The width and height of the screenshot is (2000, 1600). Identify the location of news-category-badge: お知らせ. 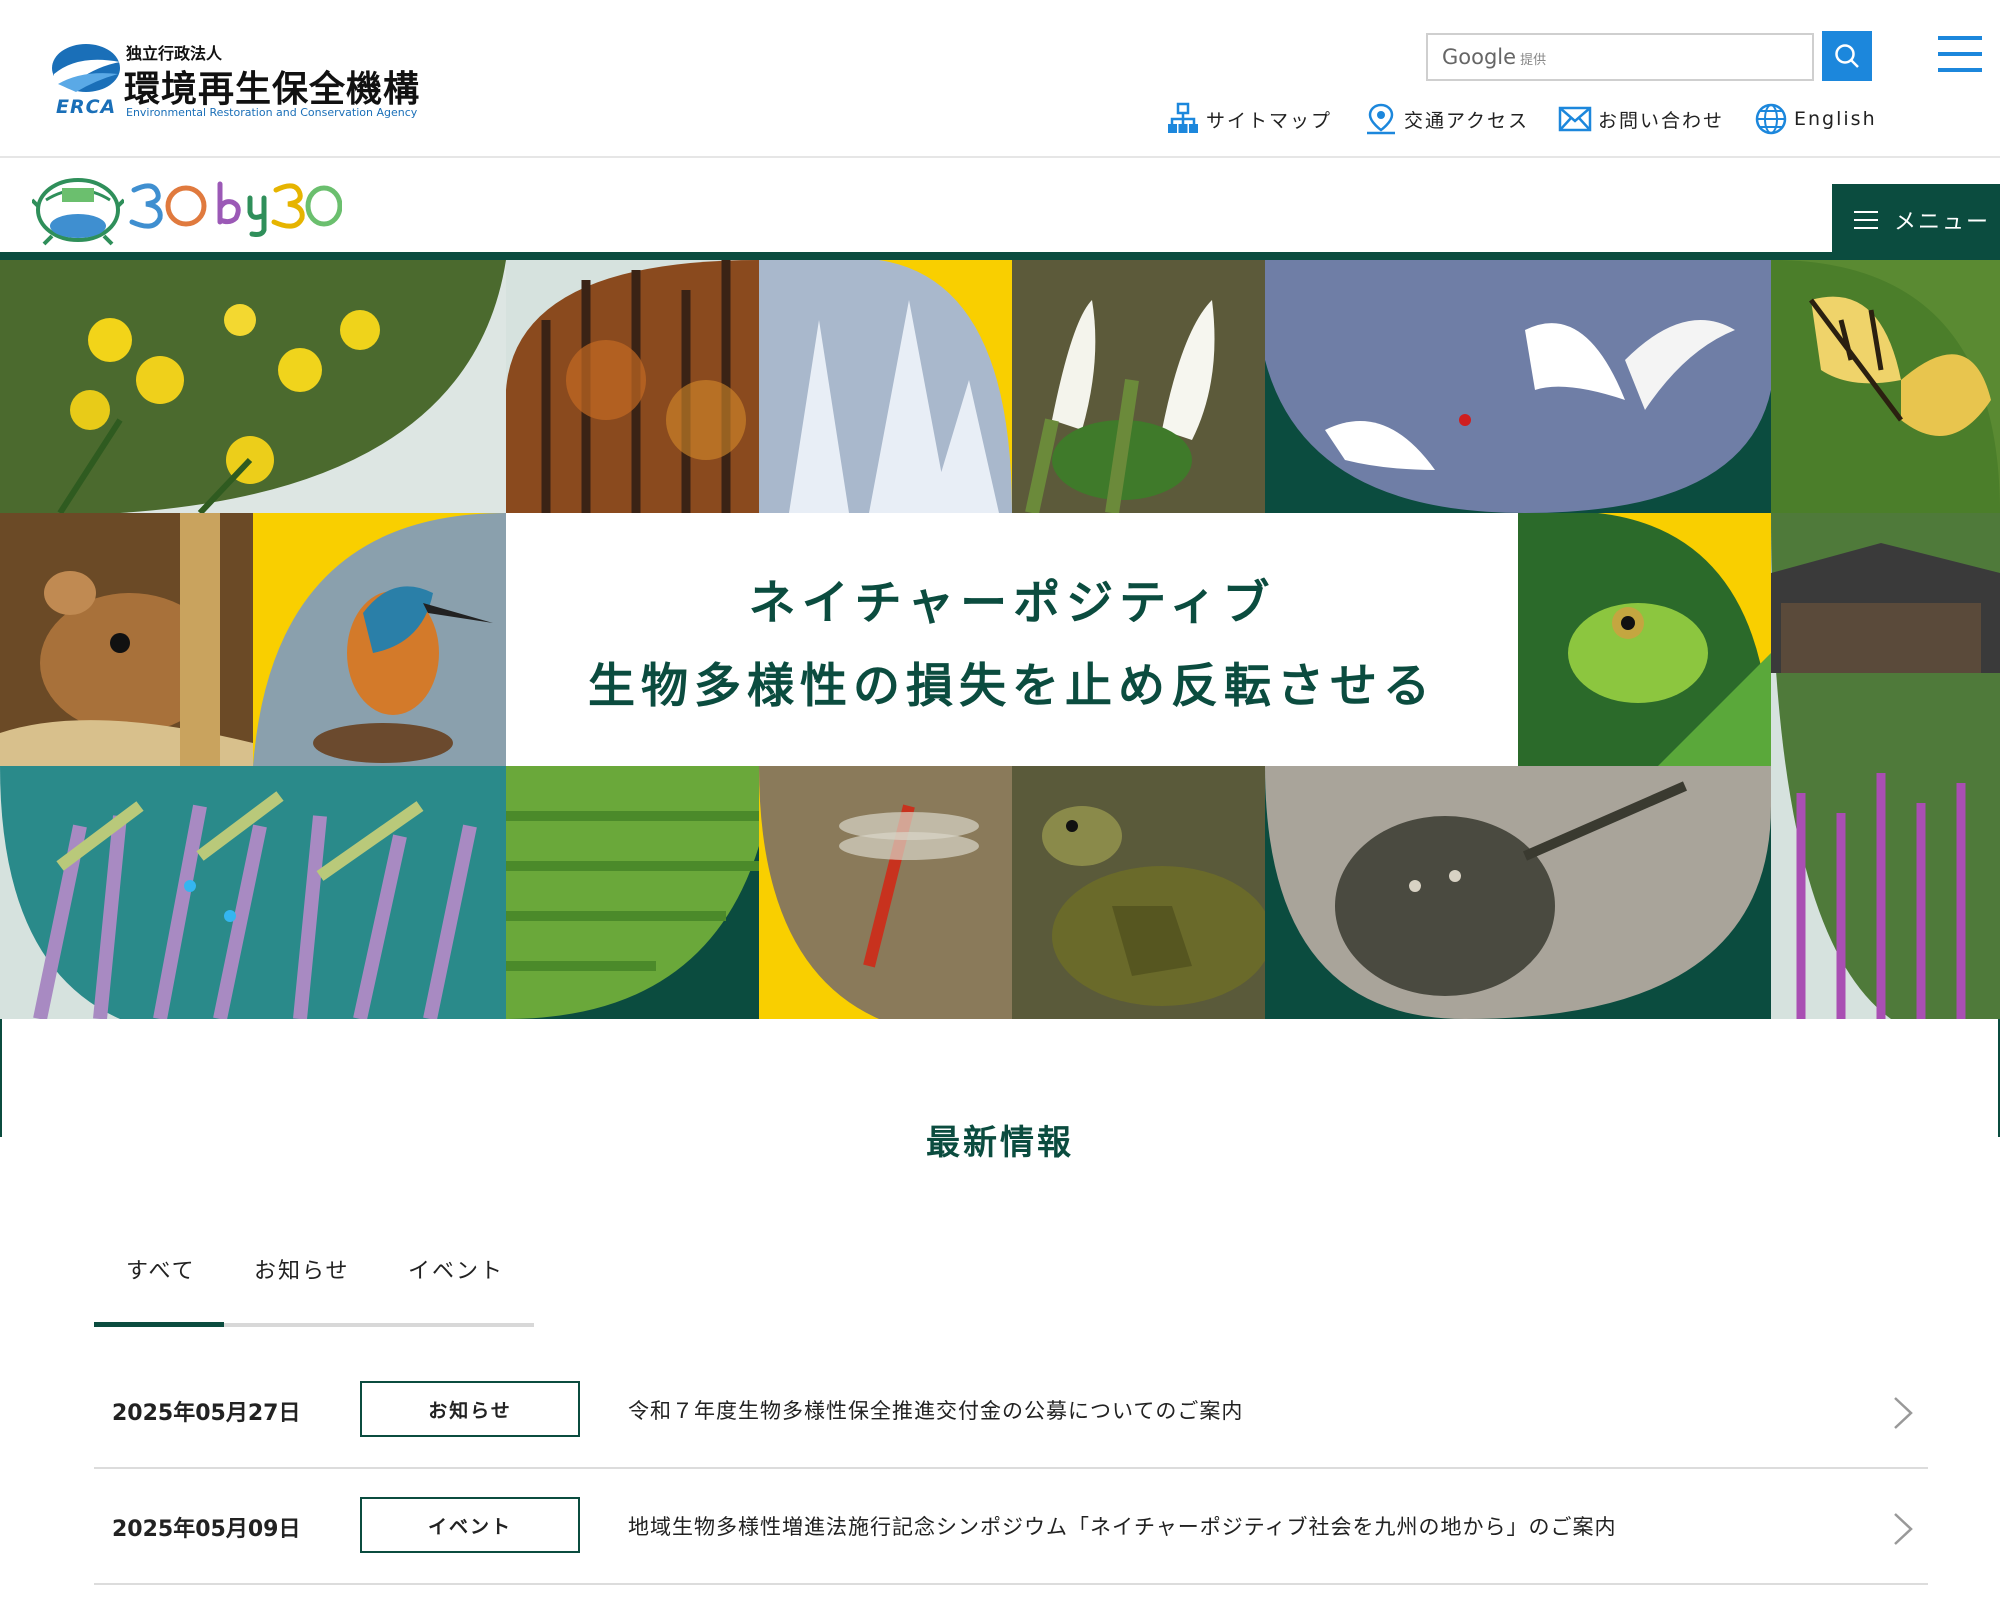
(470, 1409).